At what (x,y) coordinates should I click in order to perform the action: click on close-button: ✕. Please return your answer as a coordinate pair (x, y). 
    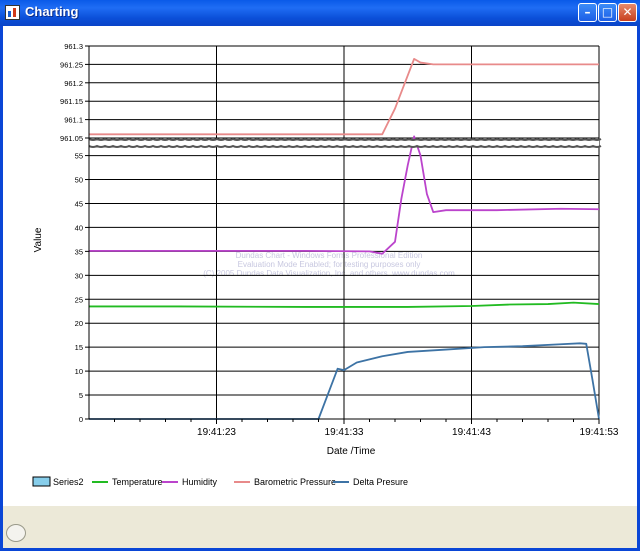
    Looking at the image, I should click on (627, 12).